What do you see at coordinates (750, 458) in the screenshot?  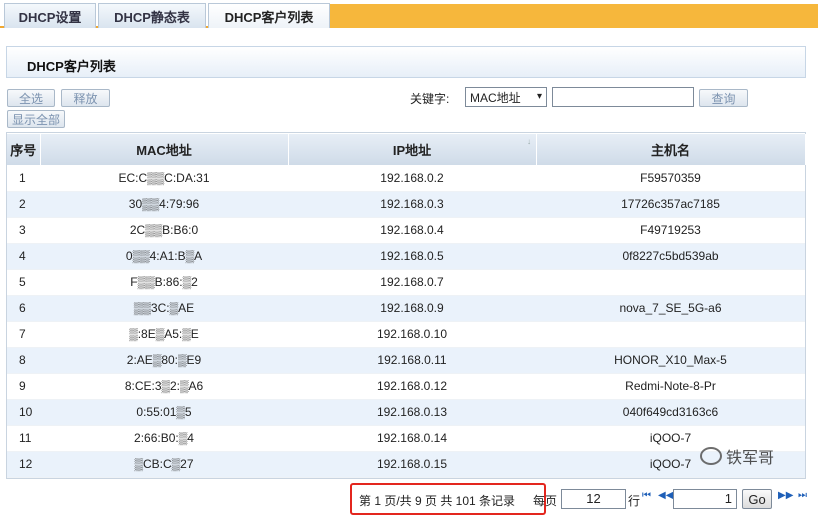 I see `watermark-text: 铁军哥` at bounding box center [750, 458].